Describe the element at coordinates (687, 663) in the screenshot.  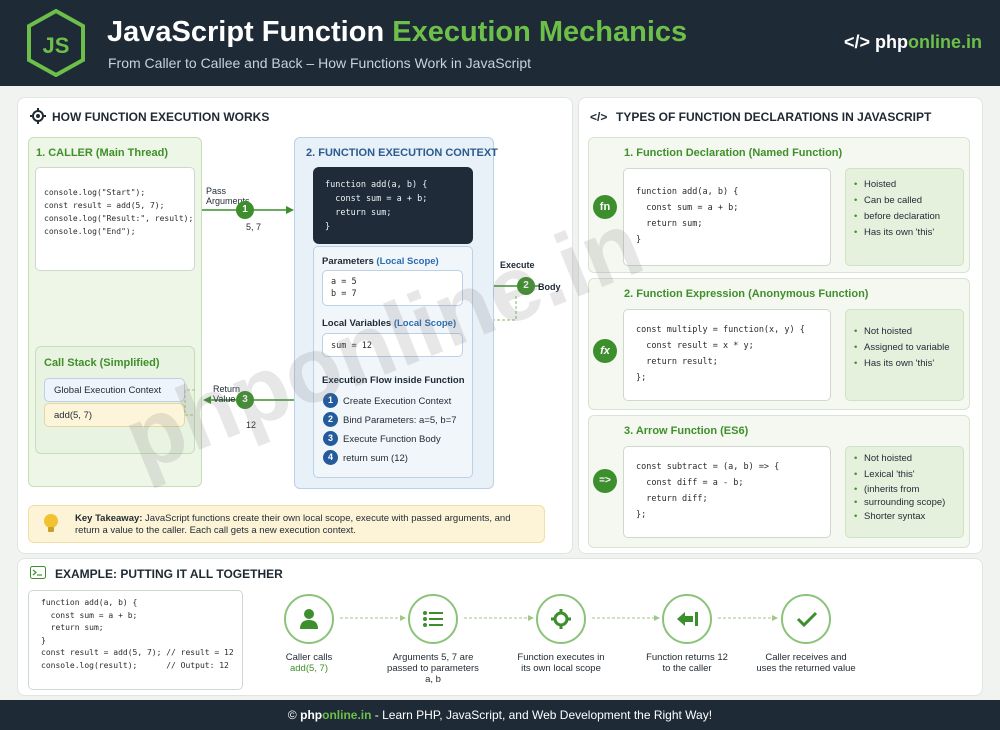
I see `step-returns-text: Function returns 12 to the caller` at that location.